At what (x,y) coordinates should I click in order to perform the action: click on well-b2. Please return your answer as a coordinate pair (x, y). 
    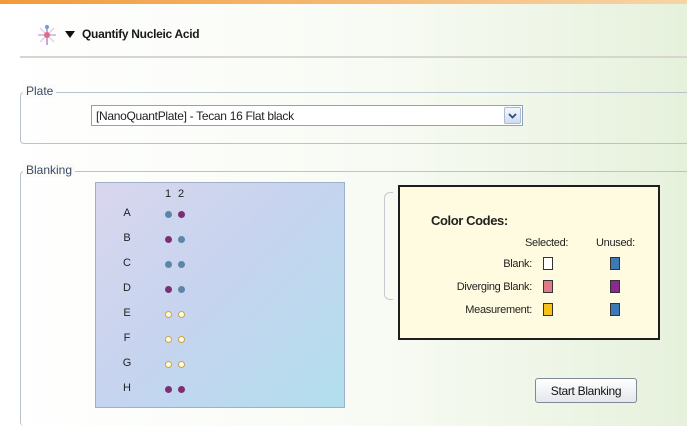
    Looking at the image, I should click on (181, 239).